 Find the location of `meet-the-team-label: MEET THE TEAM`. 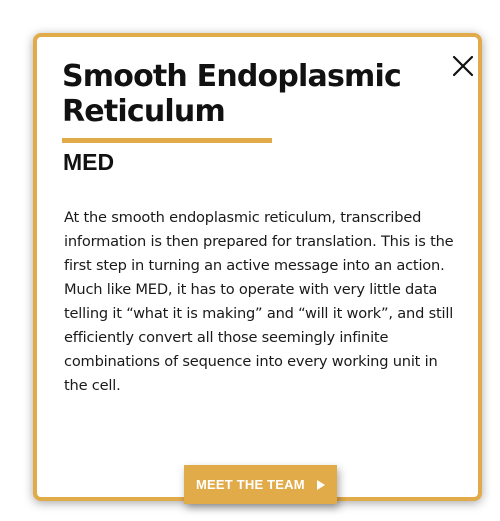

meet-the-team-label: MEET THE TEAM is located at coordinates (250, 484).